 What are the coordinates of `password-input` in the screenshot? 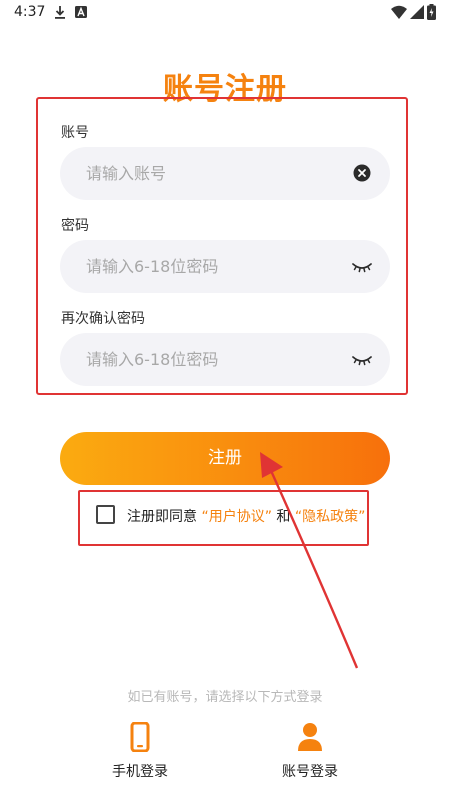 It's located at (211, 266).